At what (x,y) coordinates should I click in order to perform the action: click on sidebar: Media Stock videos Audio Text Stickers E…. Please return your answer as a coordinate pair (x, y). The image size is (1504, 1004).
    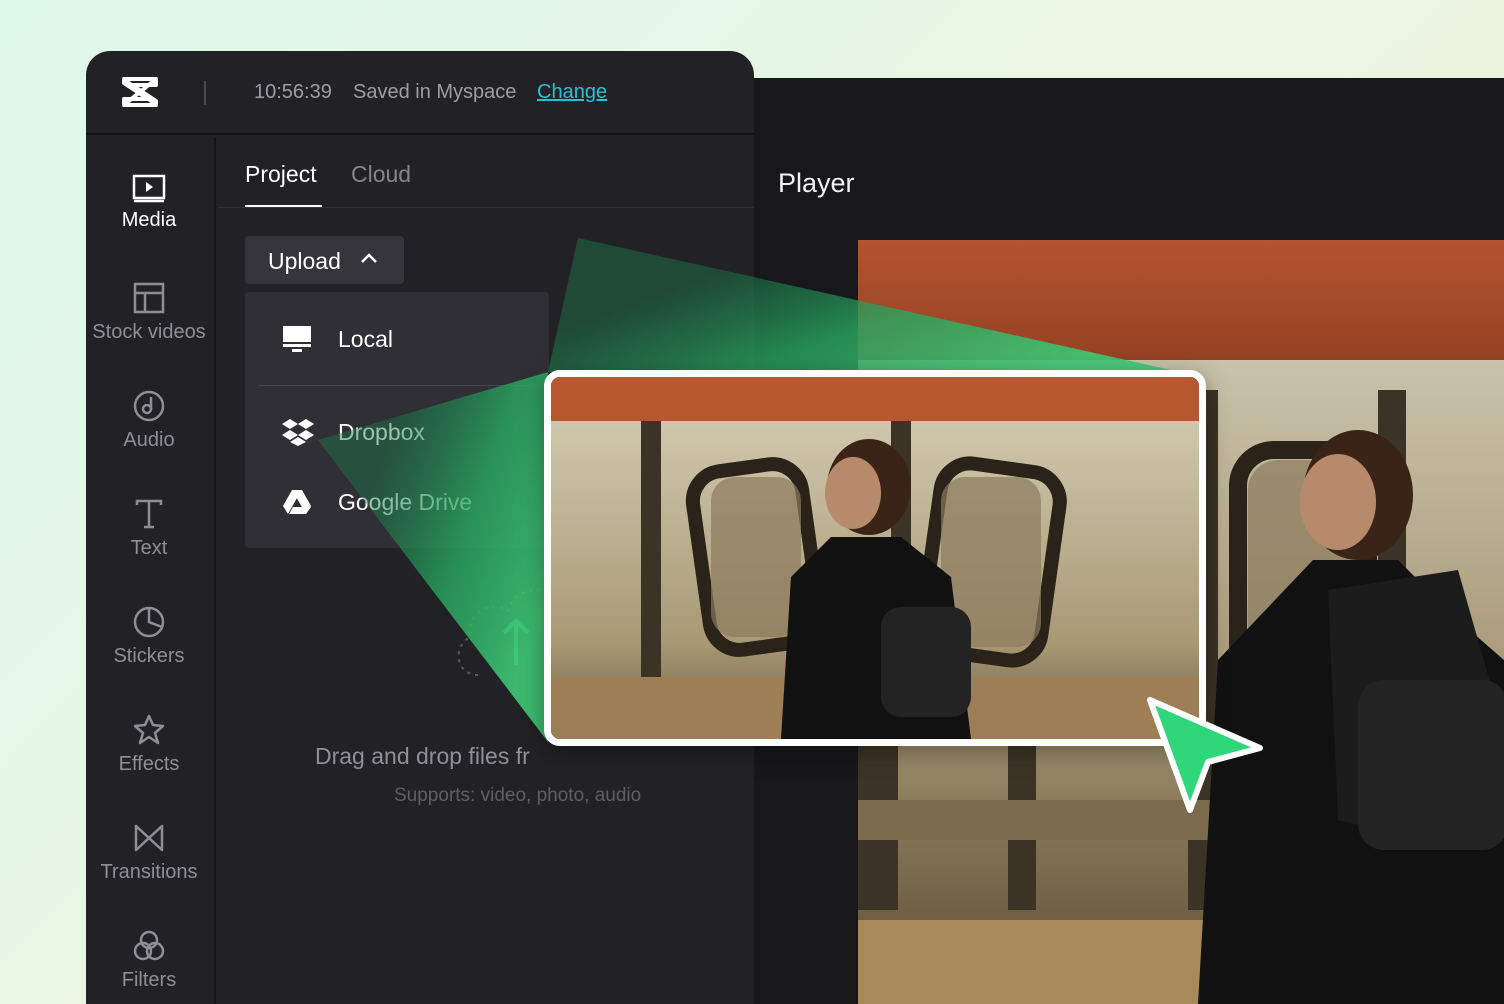
    Looking at the image, I should click on (151, 570).